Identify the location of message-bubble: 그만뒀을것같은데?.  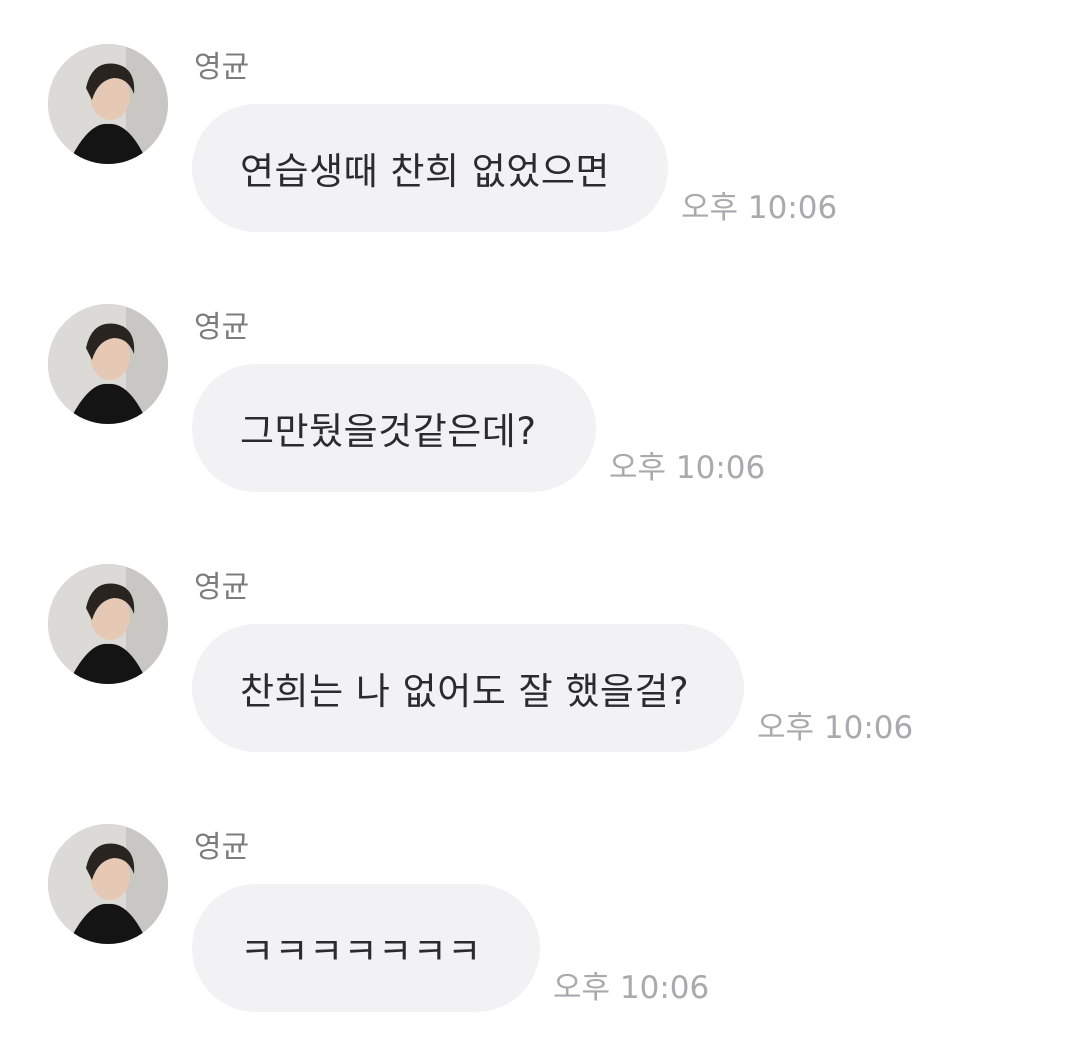
(394, 428).